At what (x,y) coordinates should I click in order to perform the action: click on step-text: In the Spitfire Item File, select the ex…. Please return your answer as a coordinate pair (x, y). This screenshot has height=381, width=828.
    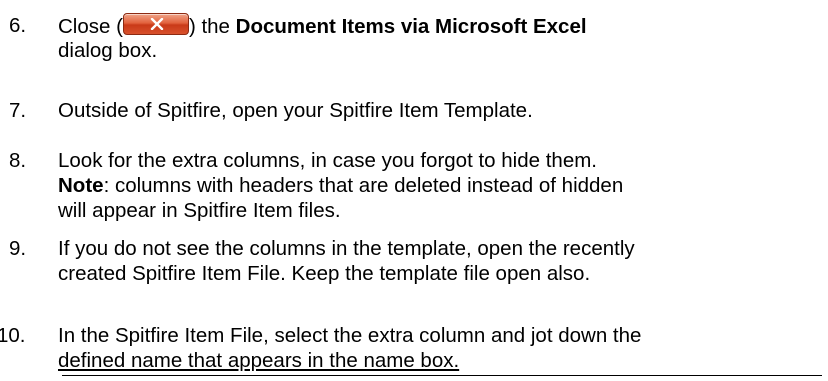
    Looking at the image, I should click on (350, 335).